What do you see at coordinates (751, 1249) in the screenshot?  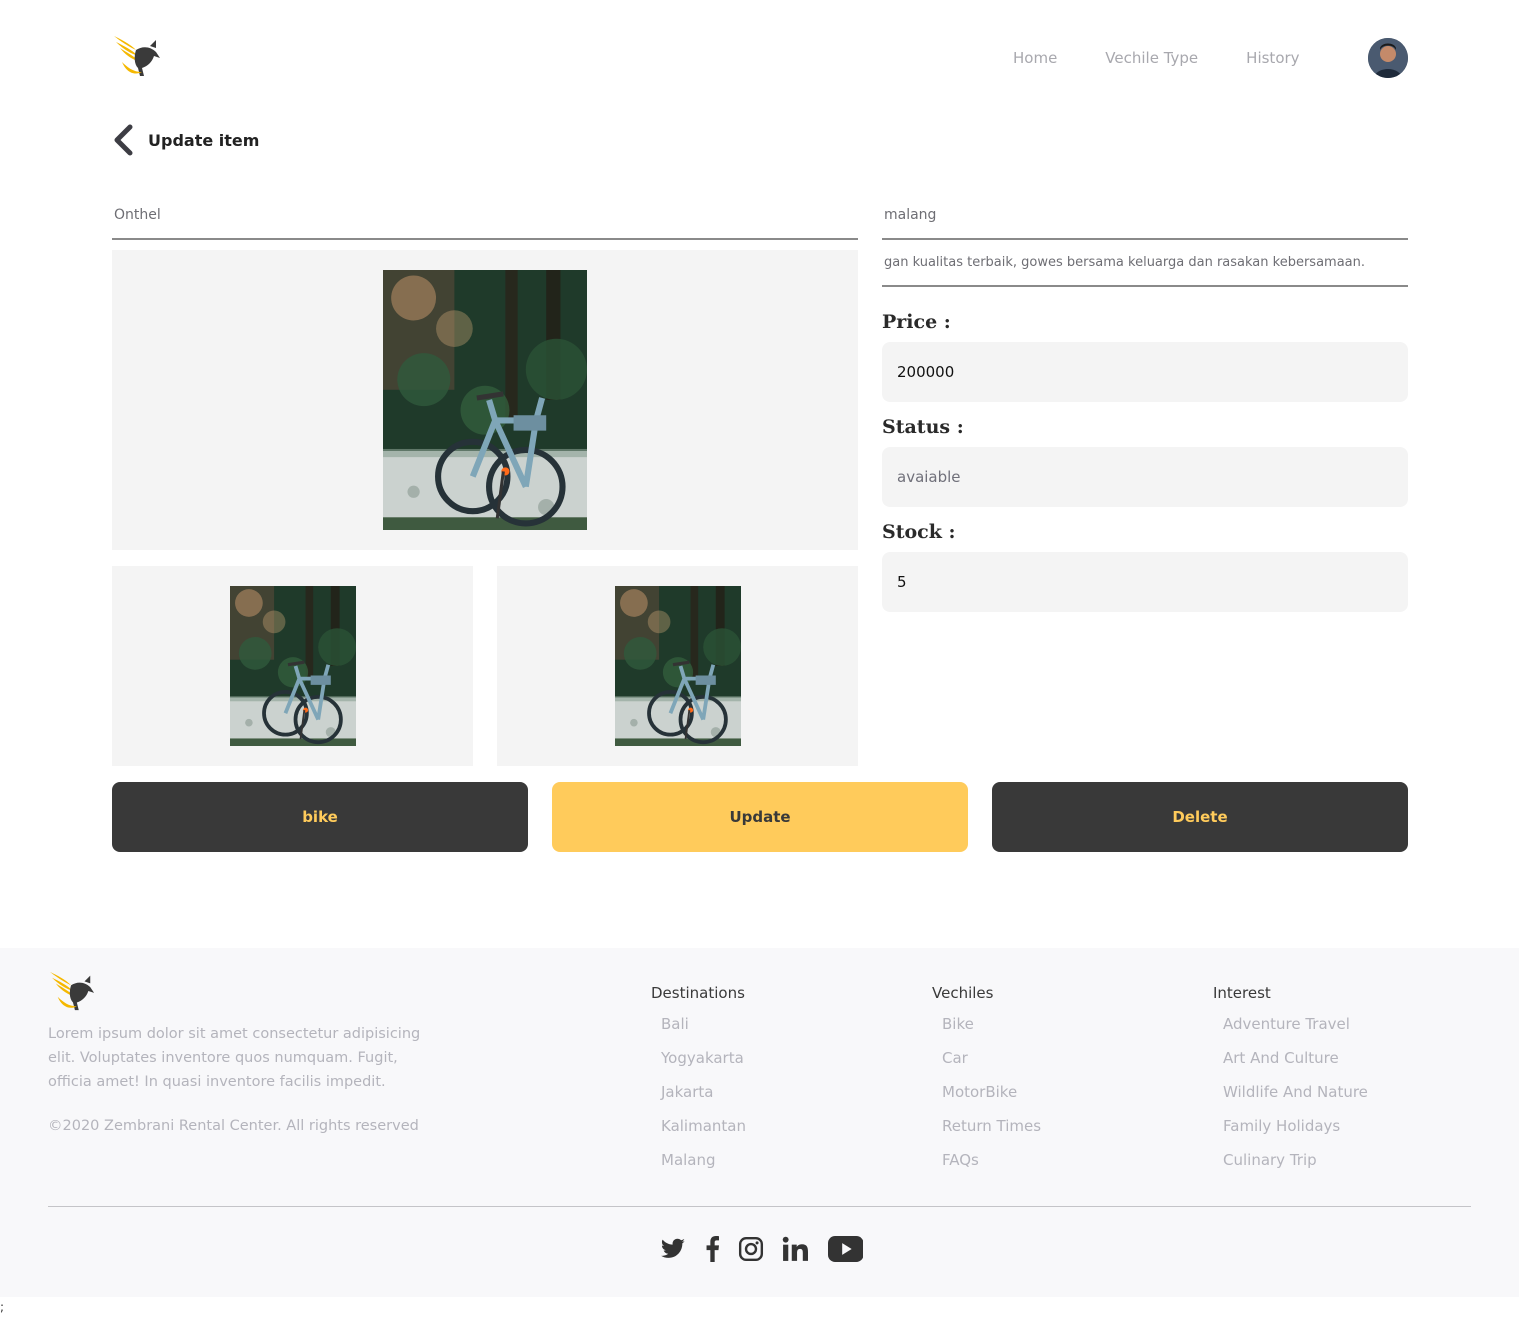 I see `instagram-icon` at bounding box center [751, 1249].